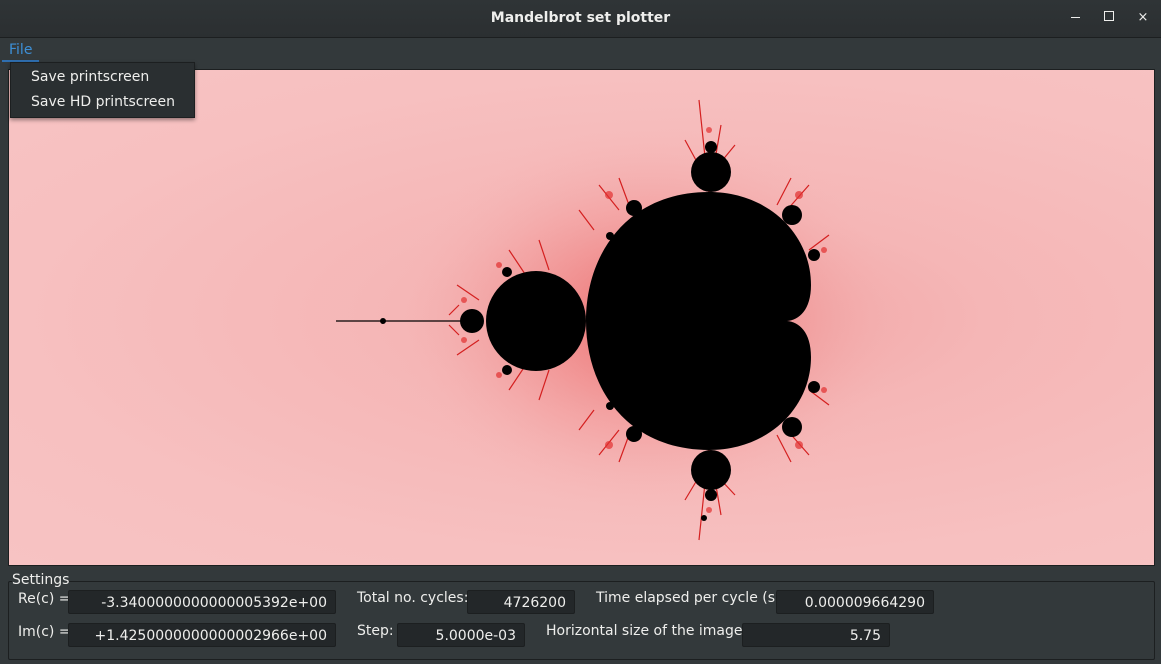 The image size is (1161, 664). What do you see at coordinates (521, 602) in the screenshot?
I see `cycles-field: 4726200` at bounding box center [521, 602].